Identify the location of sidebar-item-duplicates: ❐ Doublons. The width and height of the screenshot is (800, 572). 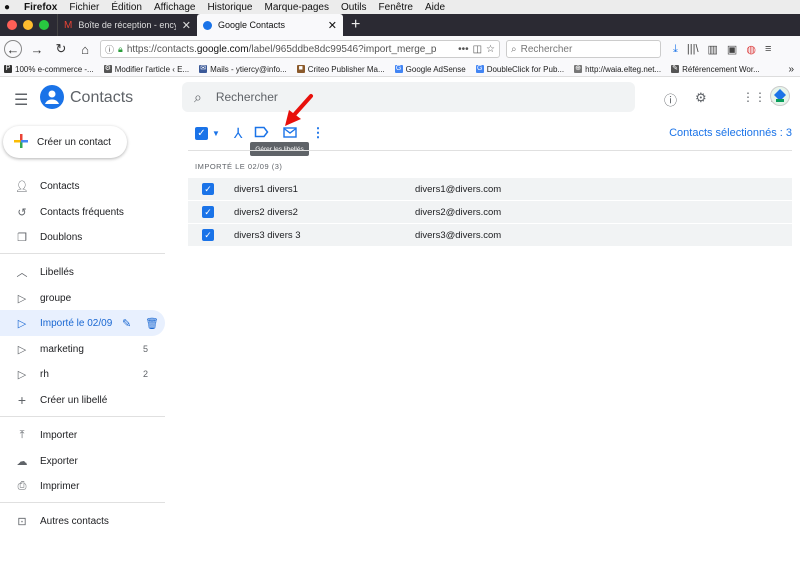
(82, 237).